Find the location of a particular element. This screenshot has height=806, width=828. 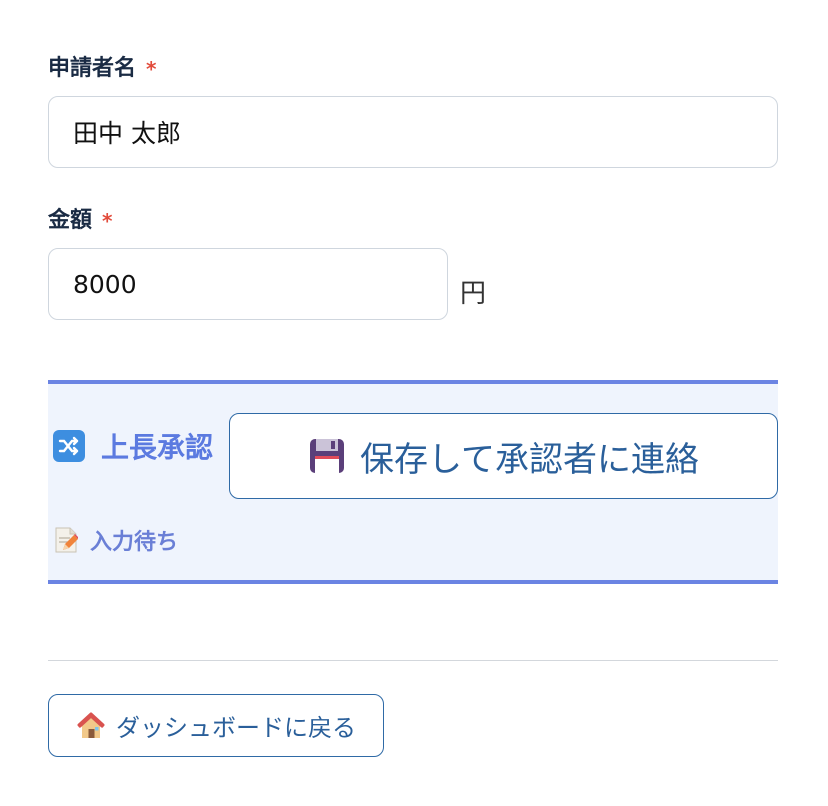

back-to-dashboard-button: ダッシュボードに戻る is located at coordinates (216, 725).